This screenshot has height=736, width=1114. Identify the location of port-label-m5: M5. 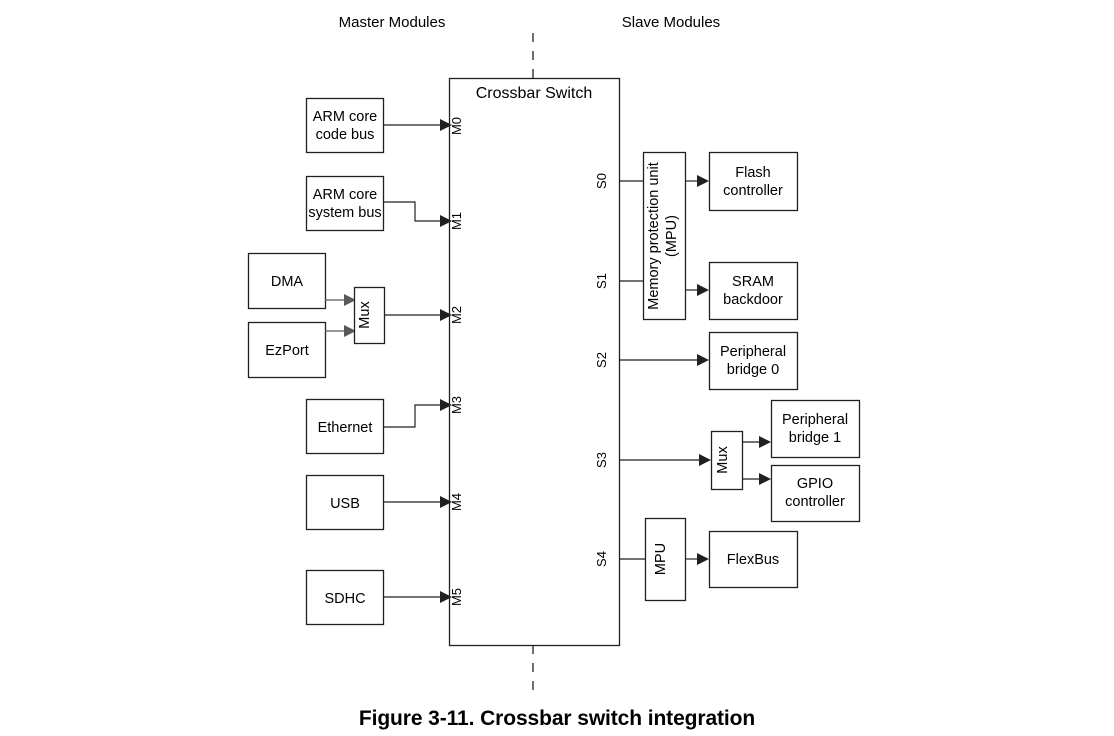
(456, 597).